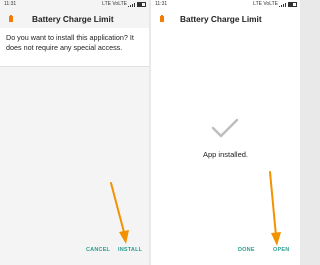 This screenshot has height=265, width=320. Describe the element at coordinates (281, 250) in the screenshot. I see `open-button: OPEN` at that location.